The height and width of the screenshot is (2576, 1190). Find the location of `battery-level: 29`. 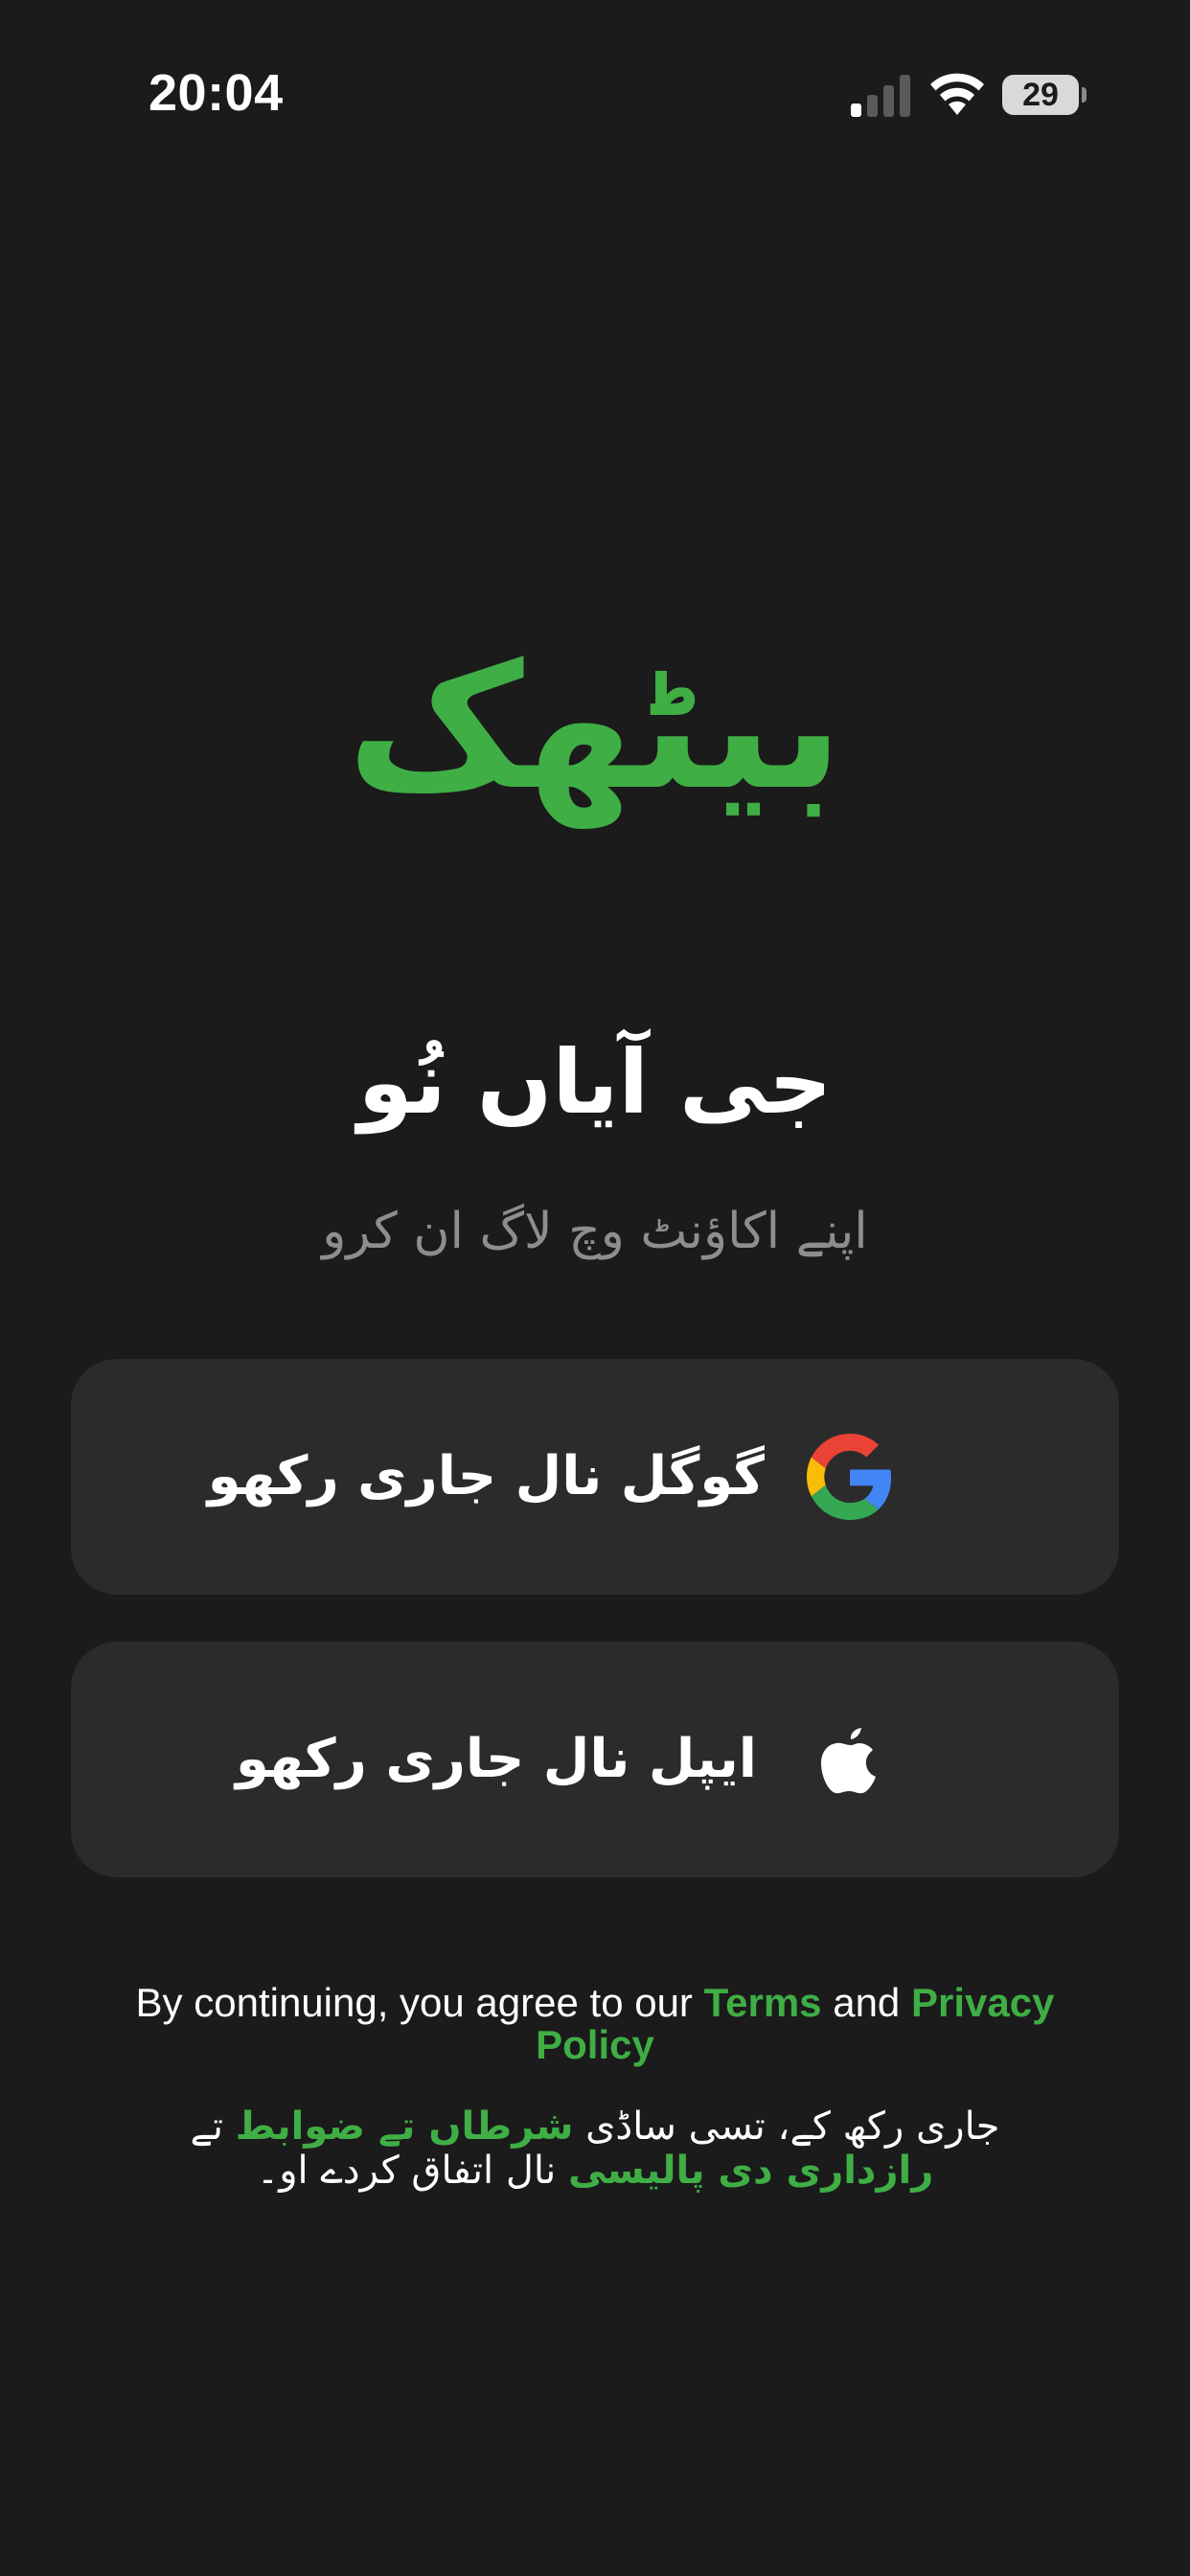

battery-level: 29 is located at coordinates (1040, 95).